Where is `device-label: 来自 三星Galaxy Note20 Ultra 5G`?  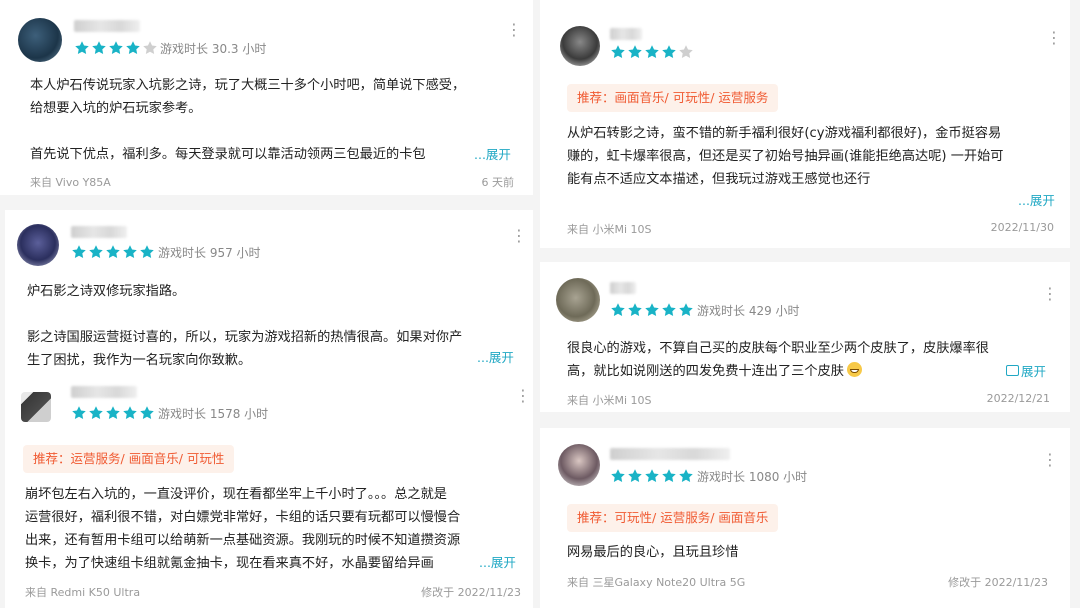
device-label: 来自 三星Galaxy Note20 Ultra 5G is located at coordinates (656, 582).